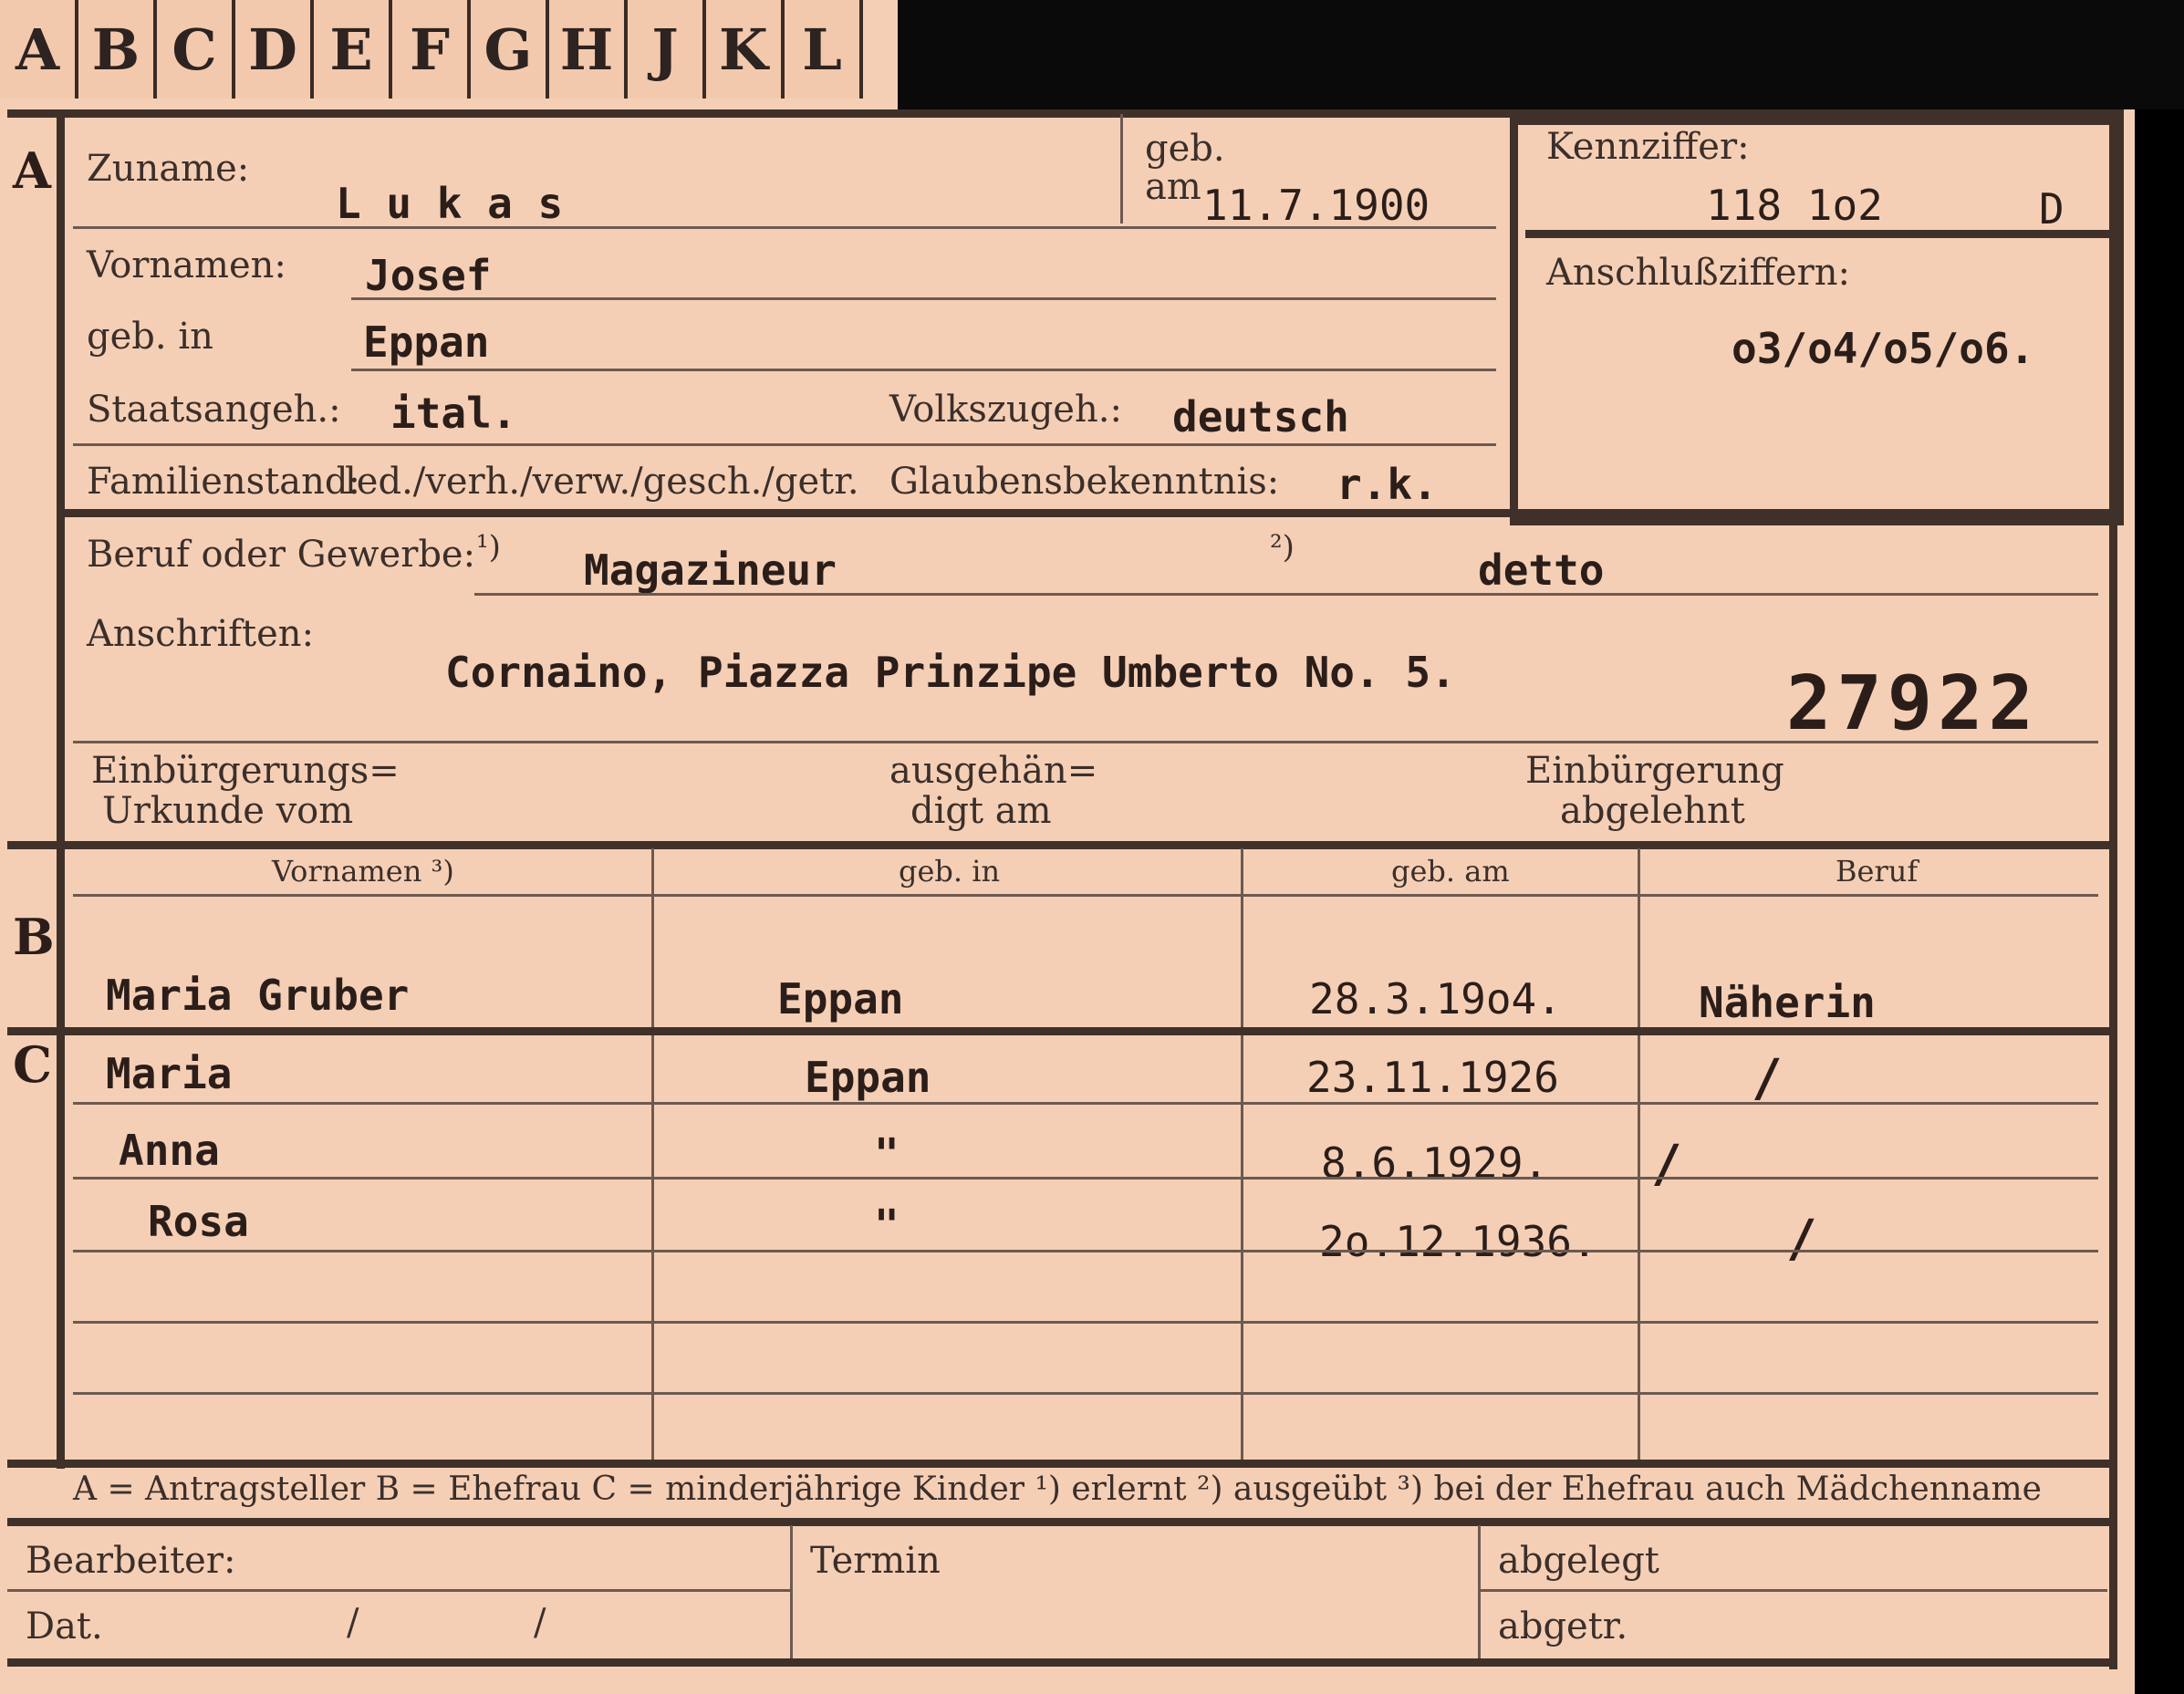 This screenshot has height=1694, width=2184. What do you see at coordinates (540, 1623) in the screenshot?
I see `dat-slash-2: /` at bounding box center [540, 1623].